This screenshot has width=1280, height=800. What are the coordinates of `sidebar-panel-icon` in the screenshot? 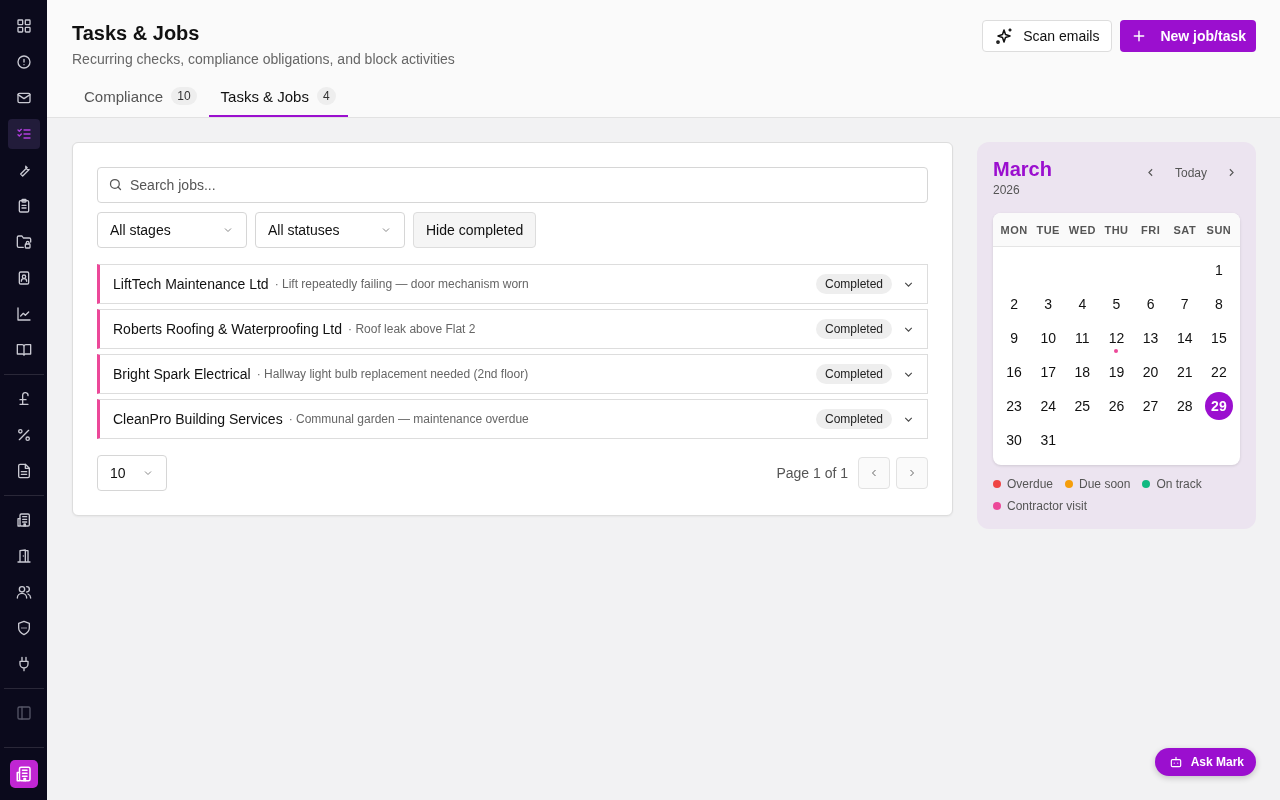 It's located at (23, 713).